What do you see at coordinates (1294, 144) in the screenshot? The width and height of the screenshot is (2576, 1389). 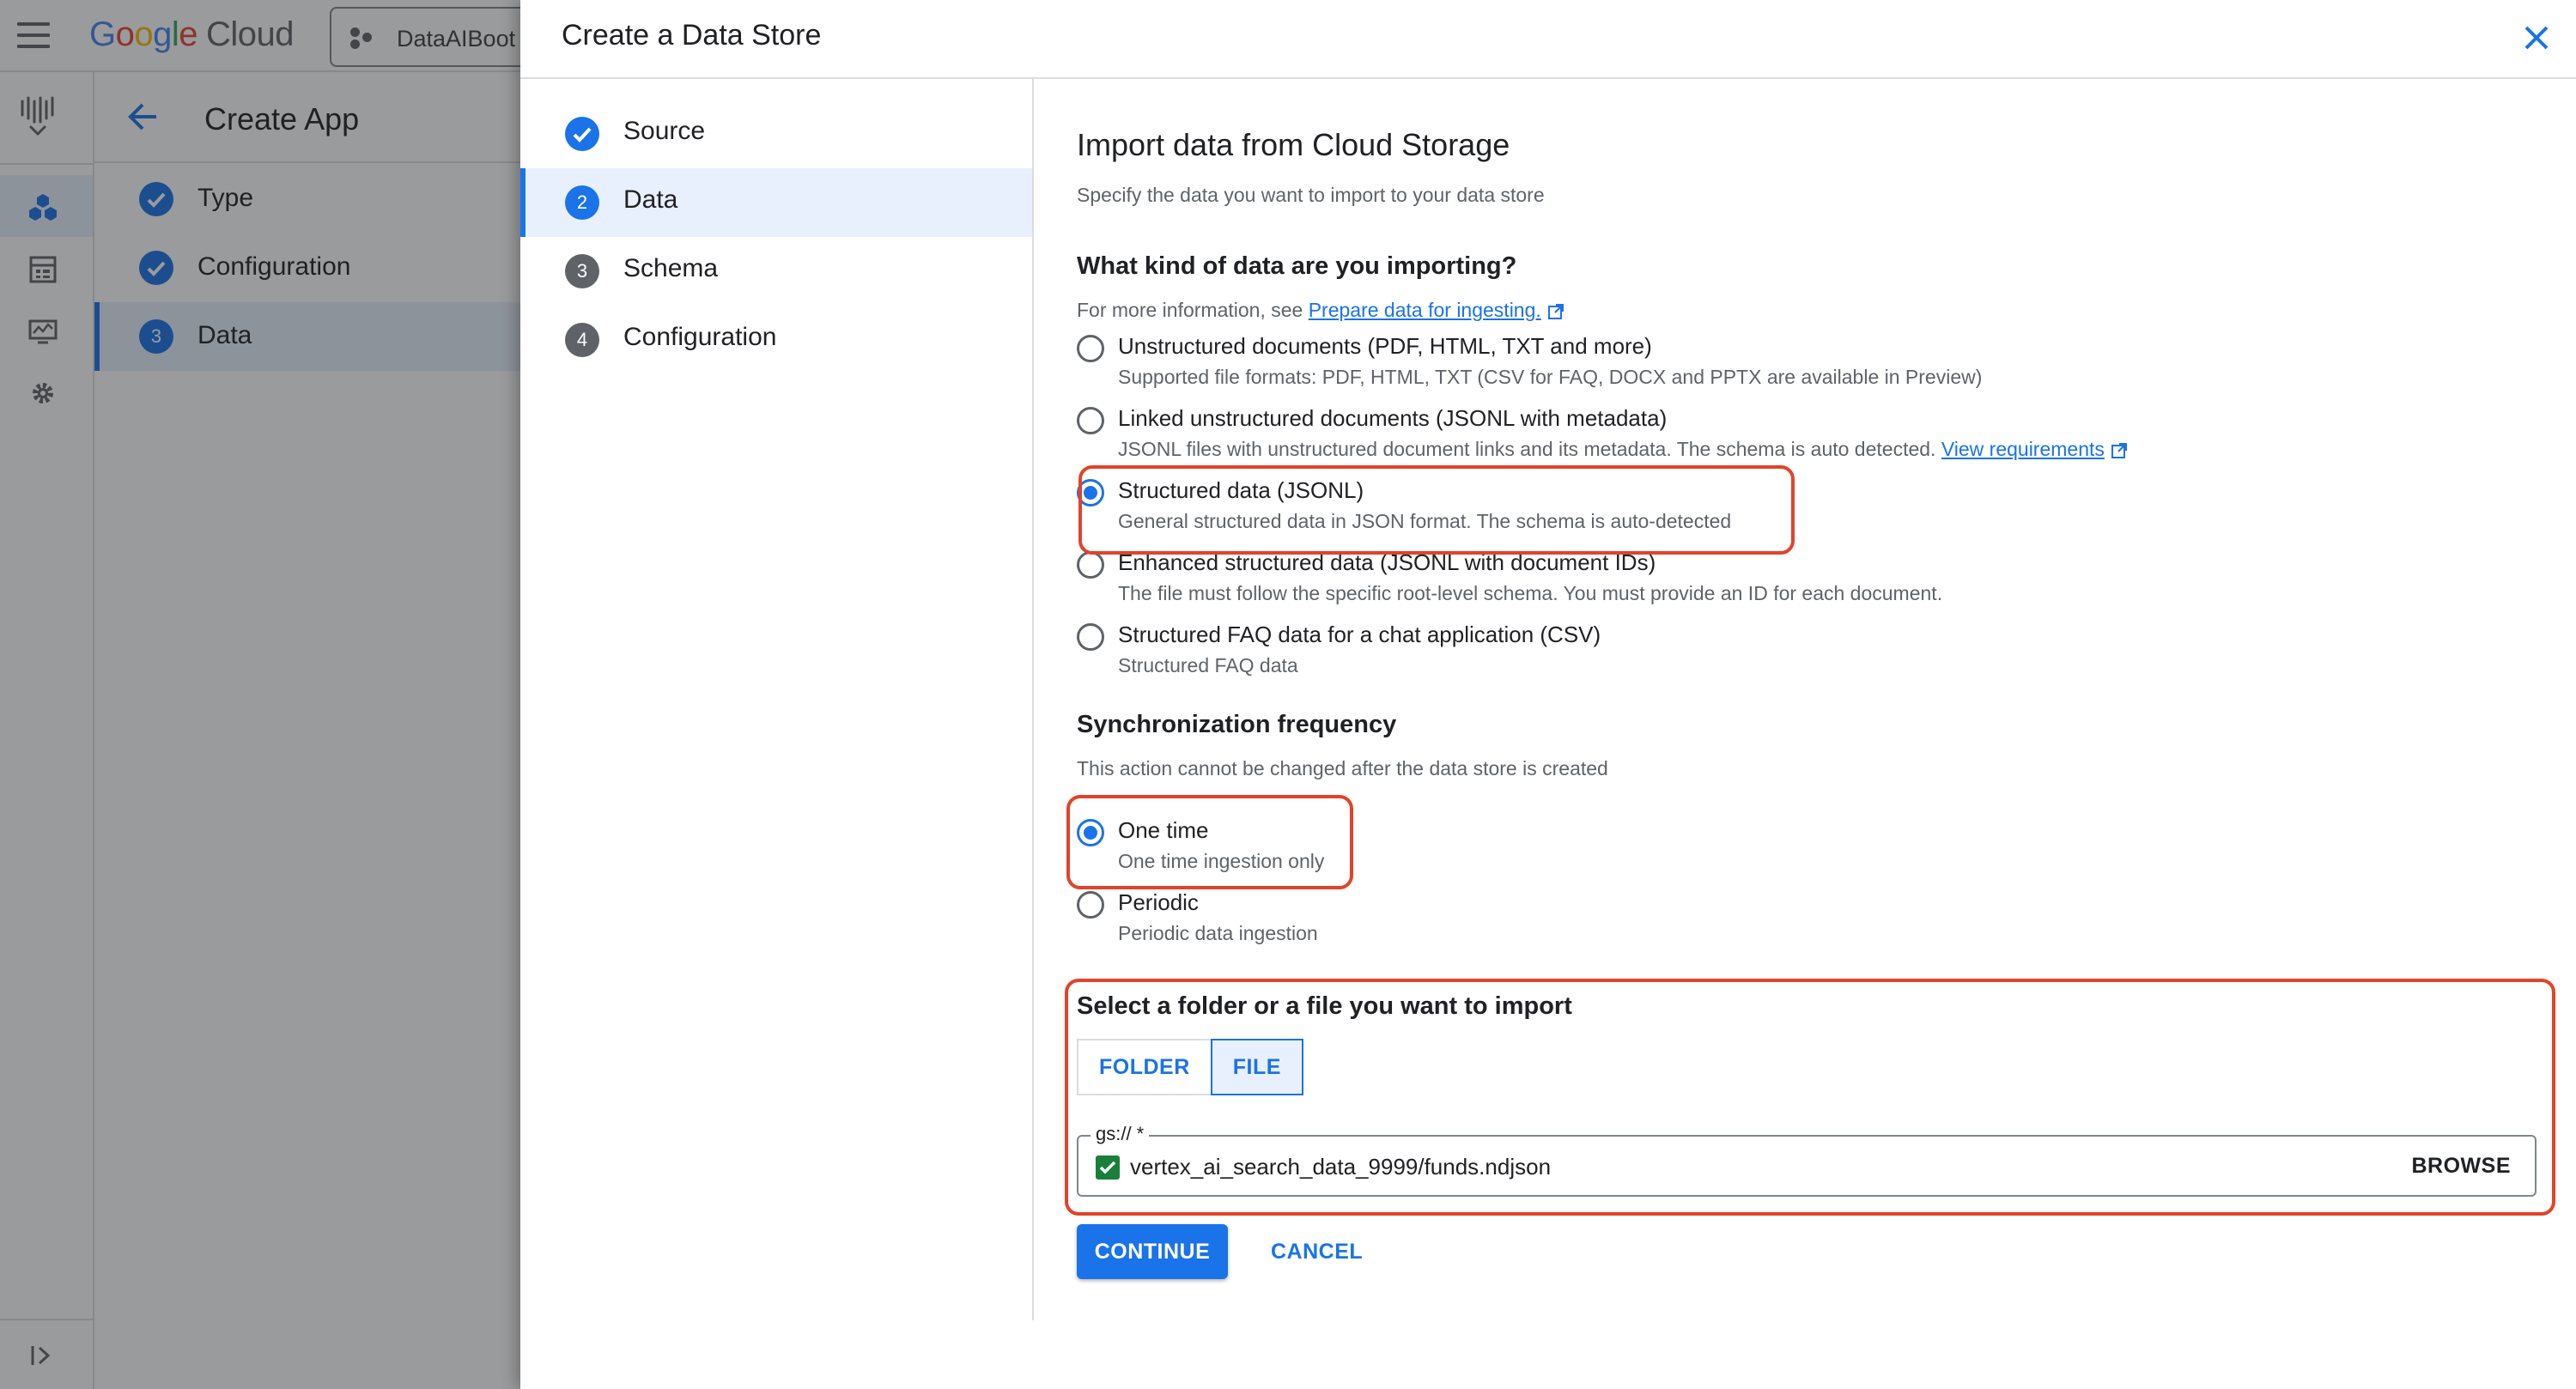 I see `form-heading: Import data from Cloud Storage` at bounding box center [1294, 144].